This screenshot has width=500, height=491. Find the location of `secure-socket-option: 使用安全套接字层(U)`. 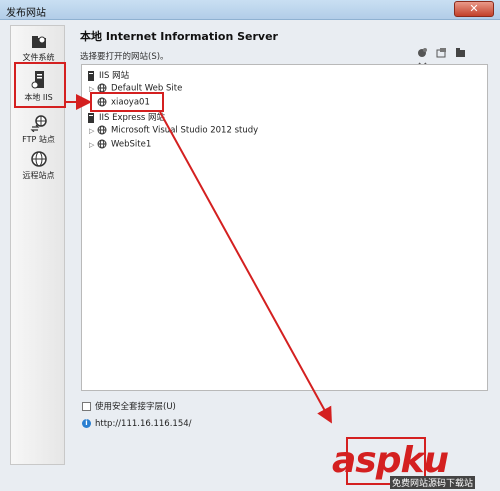

secure-socket-option: 使用安全套接字层(U) is located at coordinates (129, 406).